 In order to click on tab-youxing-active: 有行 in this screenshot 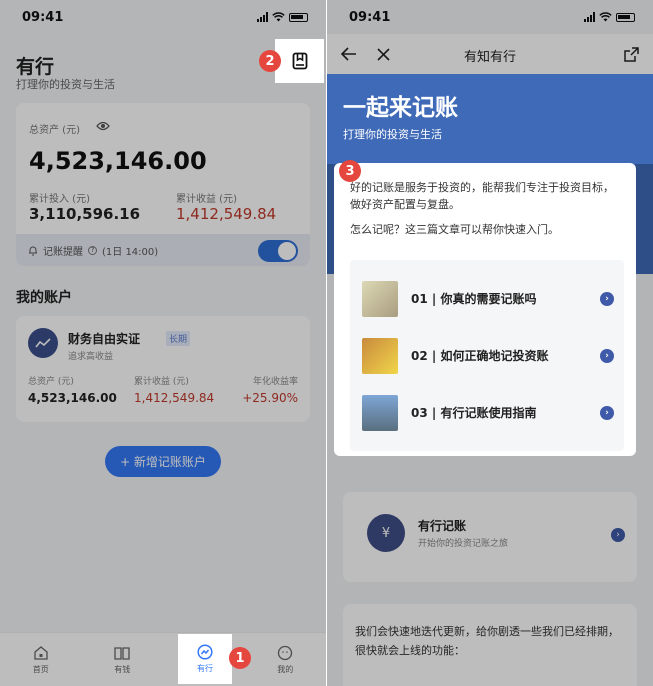, I will do `click(205, 659)`.